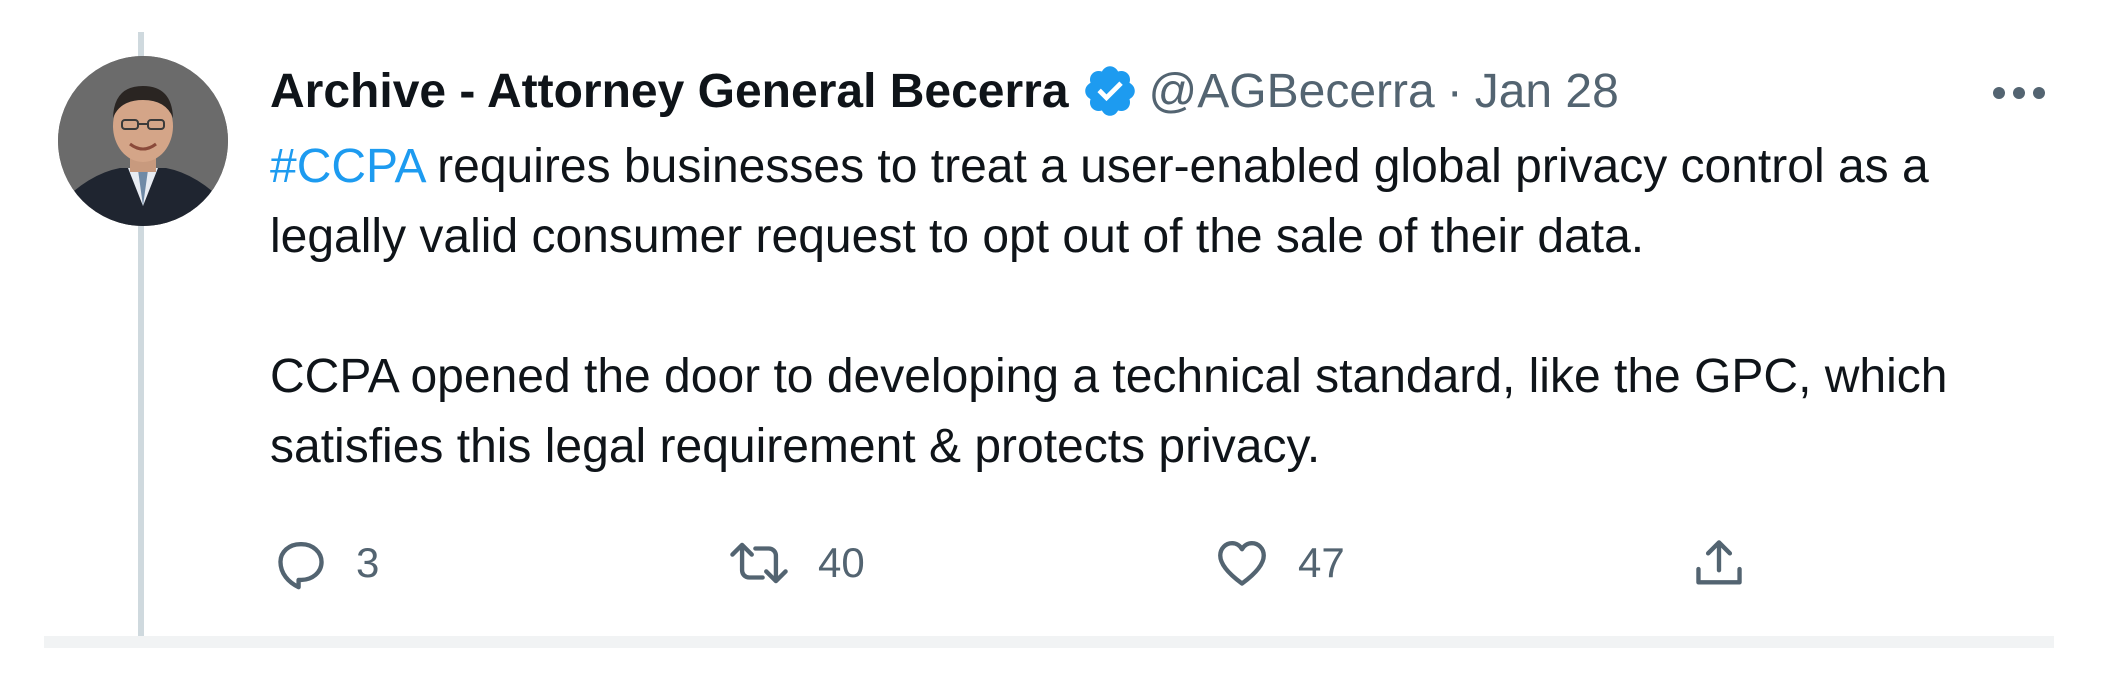 The height and width of the screenshot is (686, 2102). I want to click on more-options-button, so click(2019, 93).